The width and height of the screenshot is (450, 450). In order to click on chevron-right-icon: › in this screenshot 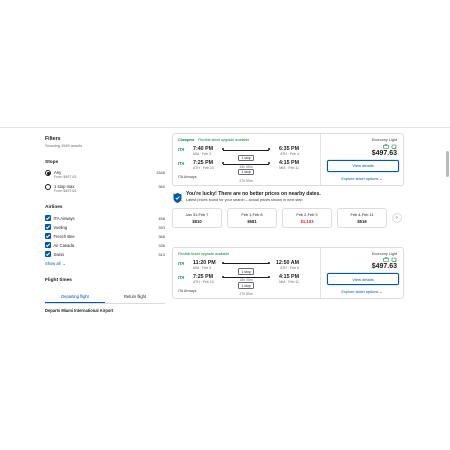, I will do `click(397, 217)`.